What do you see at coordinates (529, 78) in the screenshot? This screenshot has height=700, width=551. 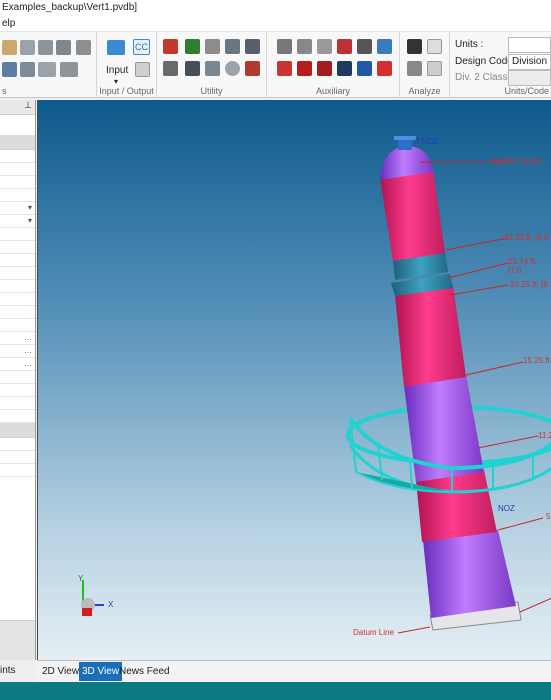 I see `div2-class-field` at bounding box center [529, 78].